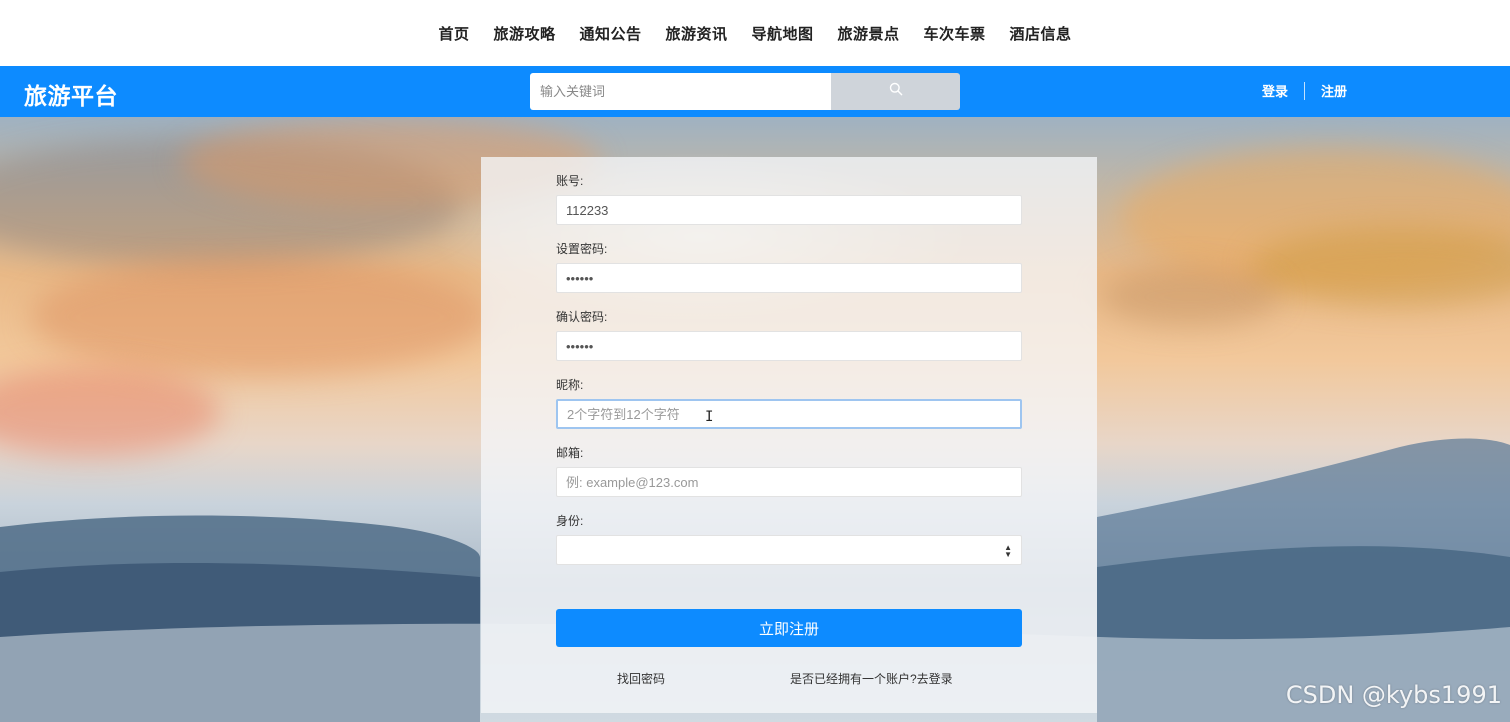  What do you see at coordinates (570, 181) in the screenshot?
I see `account-label: 账号:` at bounding box center [570, 181].